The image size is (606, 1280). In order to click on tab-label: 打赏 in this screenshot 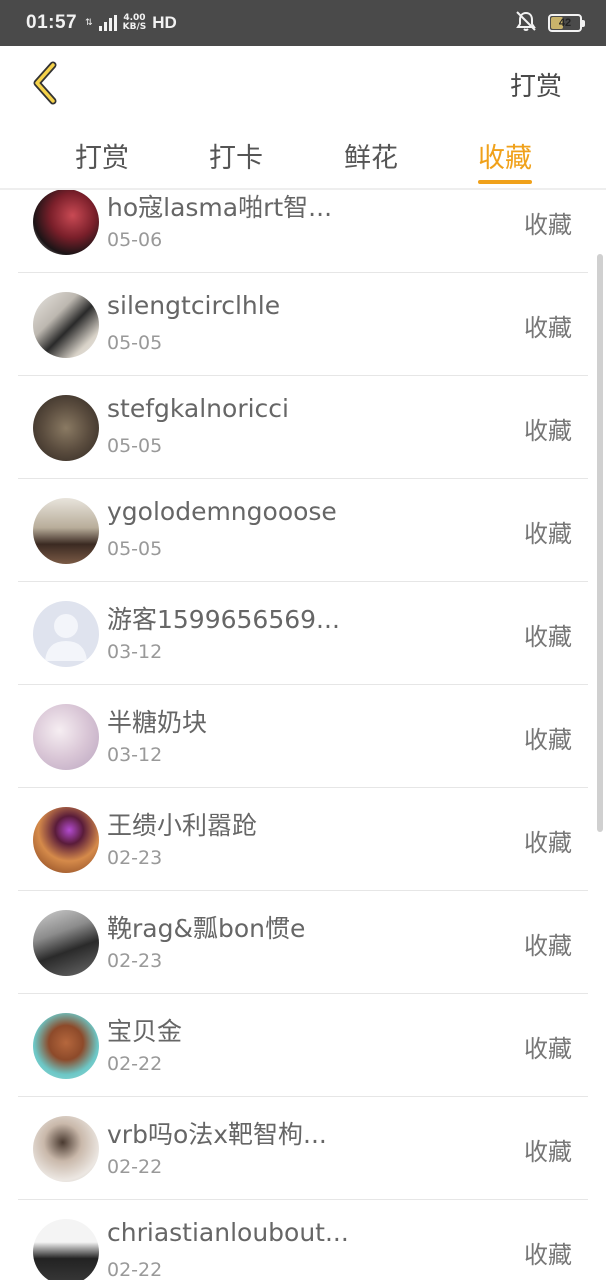, I will do `click(102, 158)`.